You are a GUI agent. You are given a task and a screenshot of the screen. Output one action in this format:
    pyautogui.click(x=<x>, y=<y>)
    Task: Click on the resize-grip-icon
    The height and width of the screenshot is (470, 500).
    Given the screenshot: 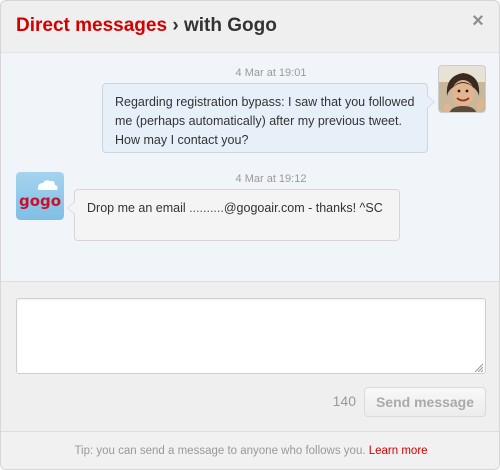 What is the action you would take?
    pyautogui.click(x=478, y=367)
    